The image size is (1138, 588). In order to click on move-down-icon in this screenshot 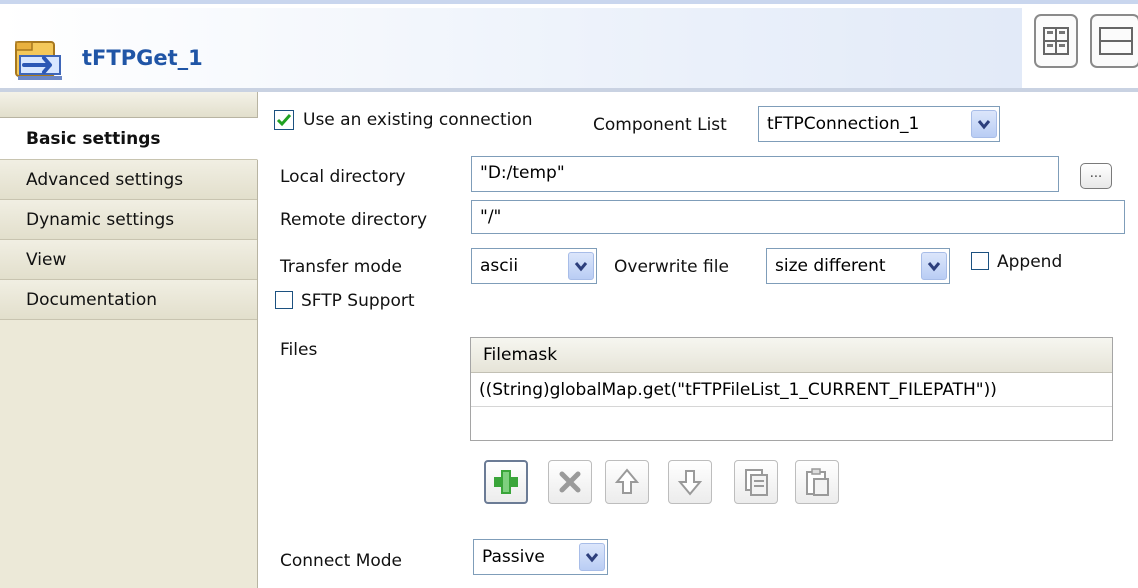, I will do `click(690, 483)`.